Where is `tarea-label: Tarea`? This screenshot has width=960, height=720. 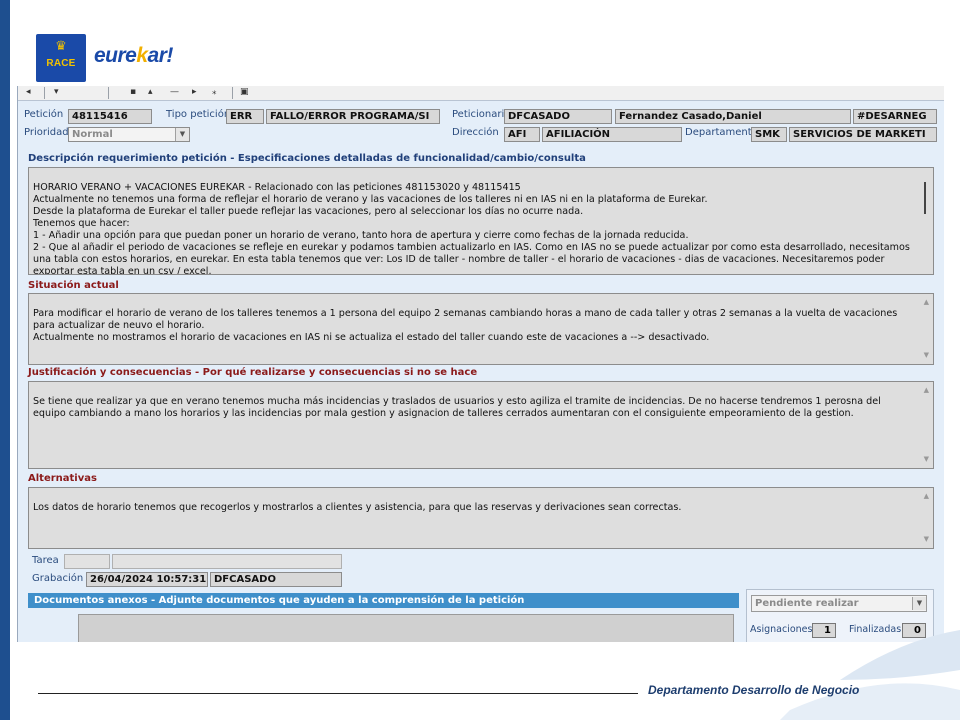 tarea-label: Tarea is located at coordinates (45, 560).